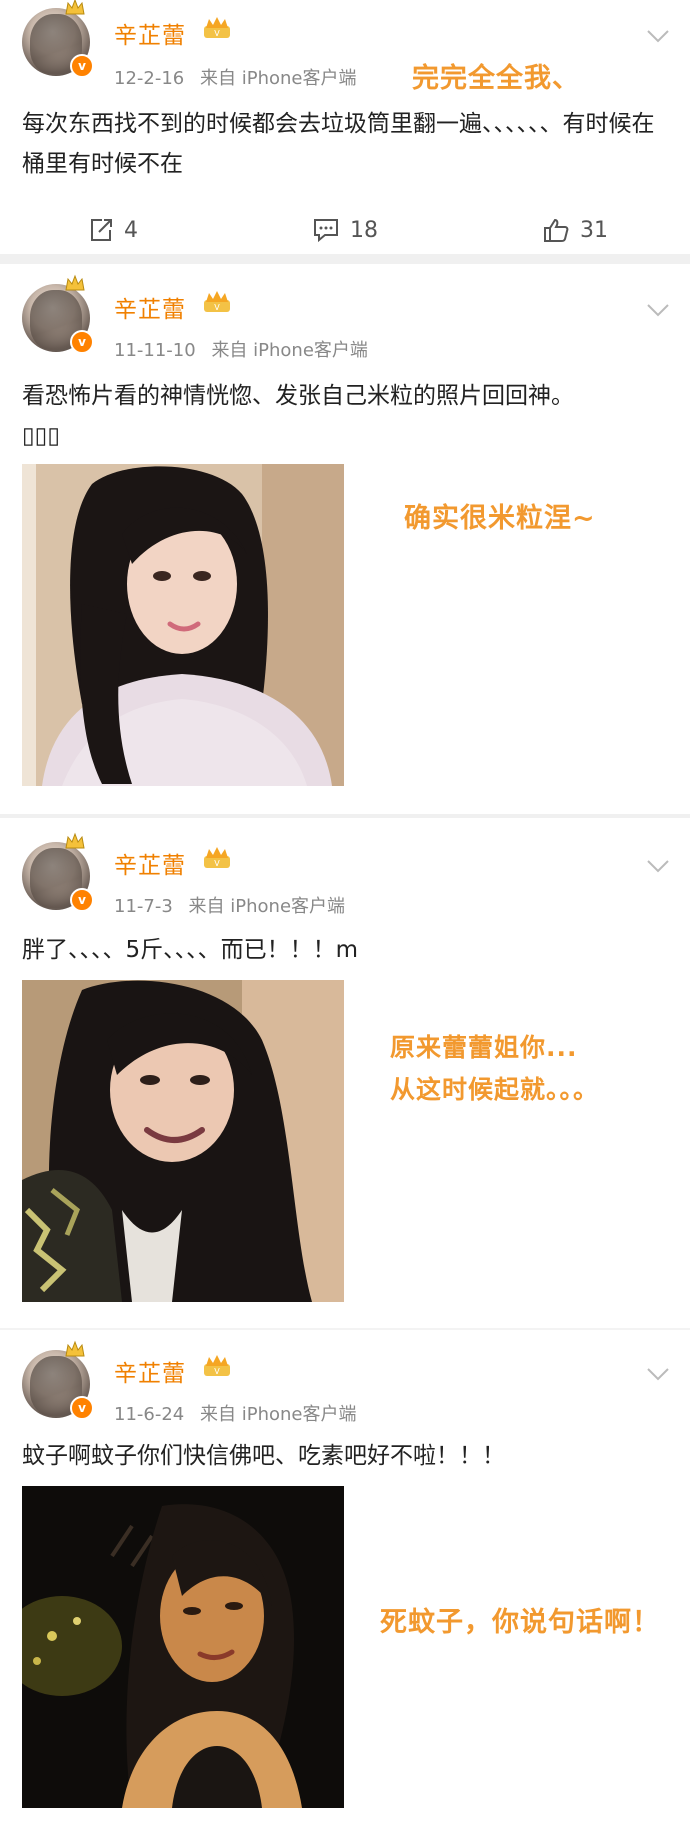 The height and width of the screenshot is (1839, 690). I want to click on post-date: 11-7-3, so click(143, 906).